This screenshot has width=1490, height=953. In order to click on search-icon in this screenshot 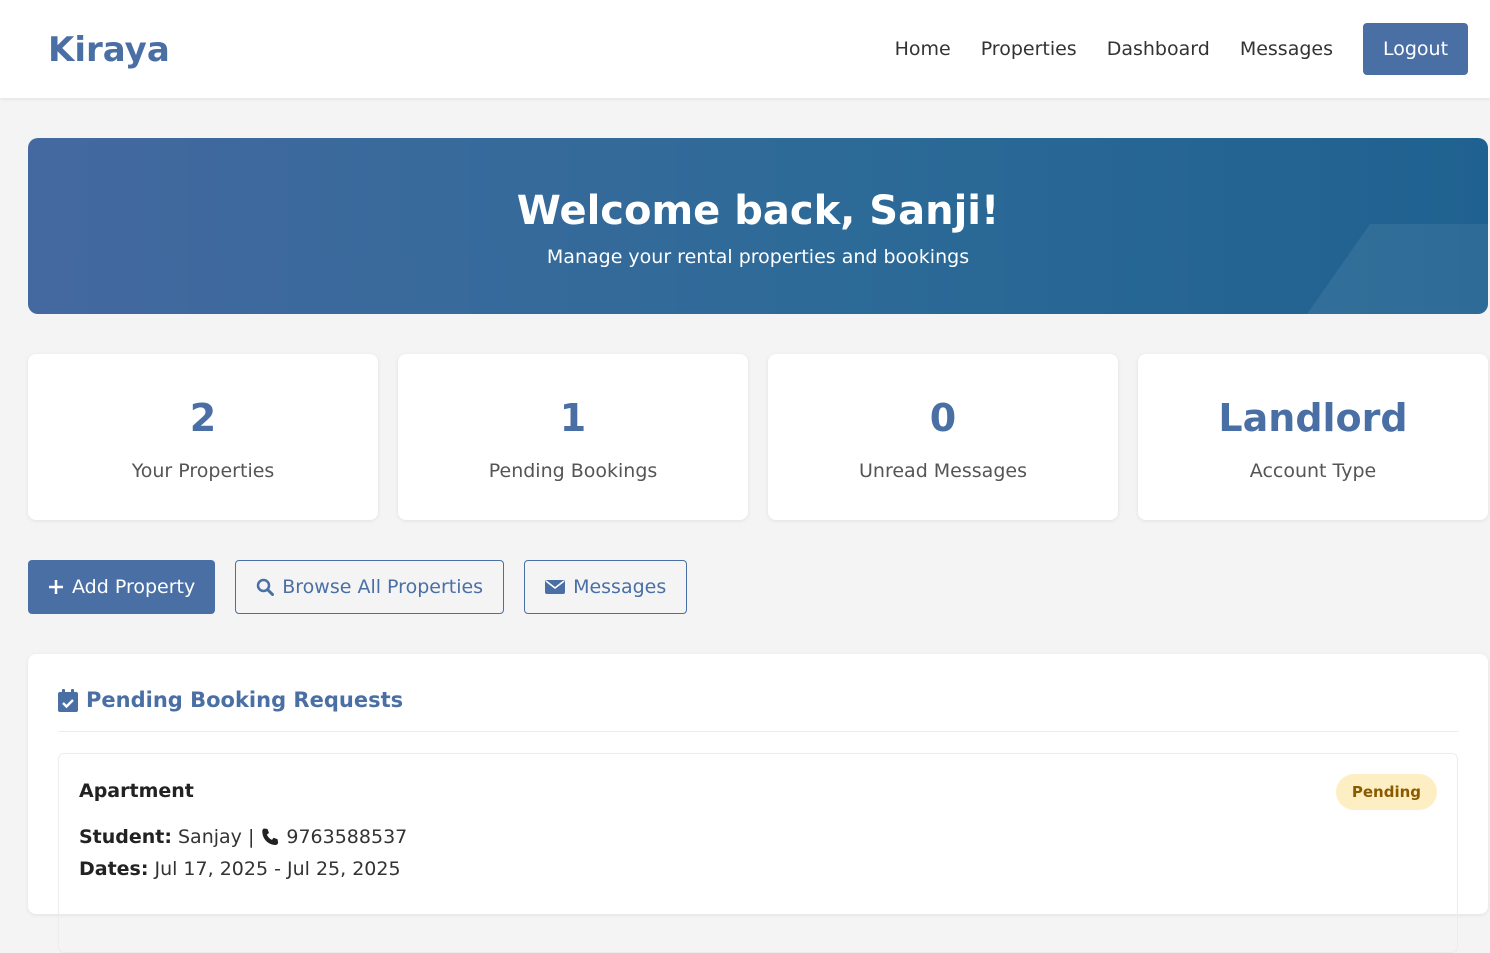, I will do `click(265, 587)`.